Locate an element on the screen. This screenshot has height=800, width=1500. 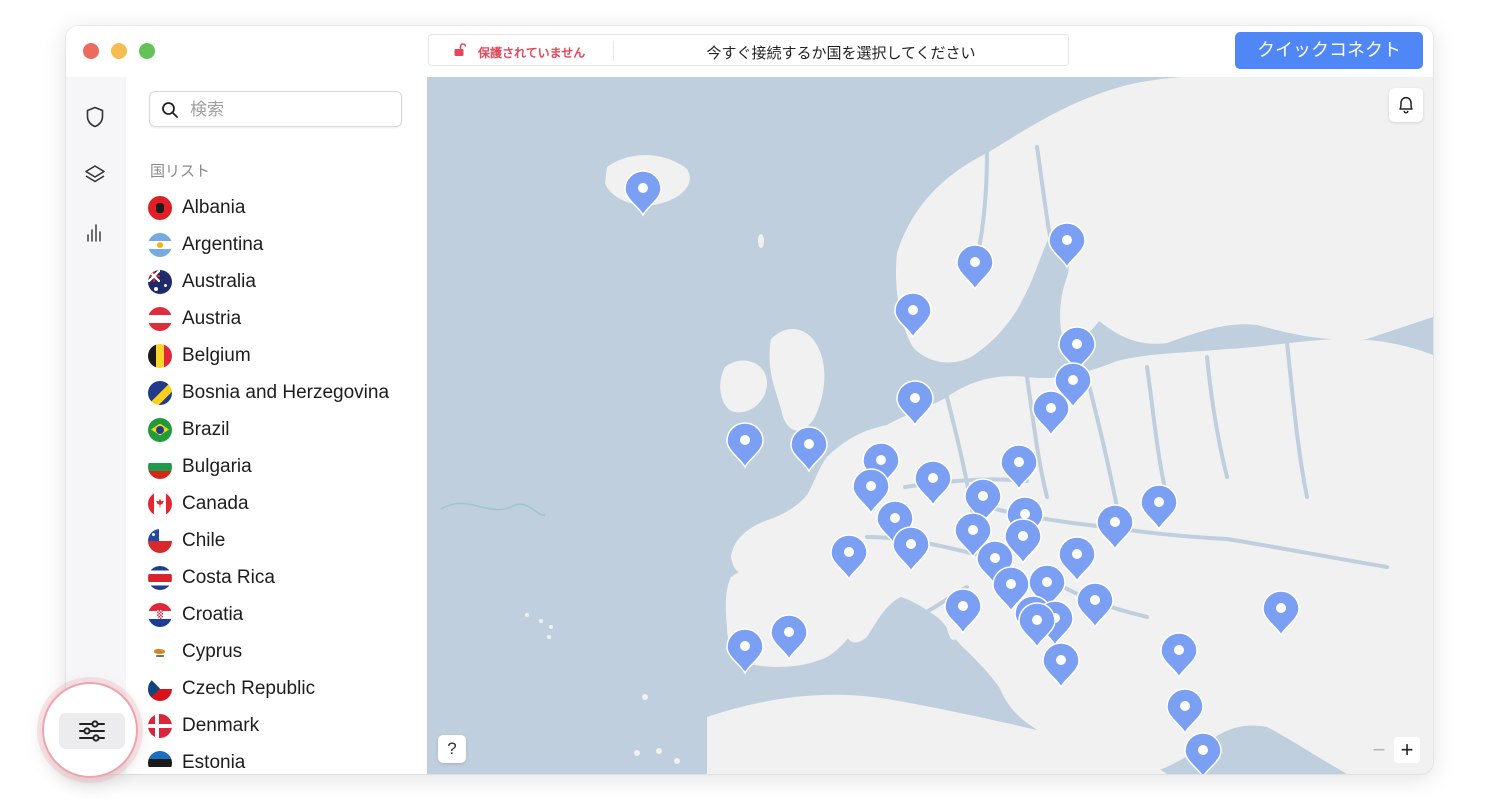
country-item-czech-republic: Czech Republic is located at coordinates (268, 688).